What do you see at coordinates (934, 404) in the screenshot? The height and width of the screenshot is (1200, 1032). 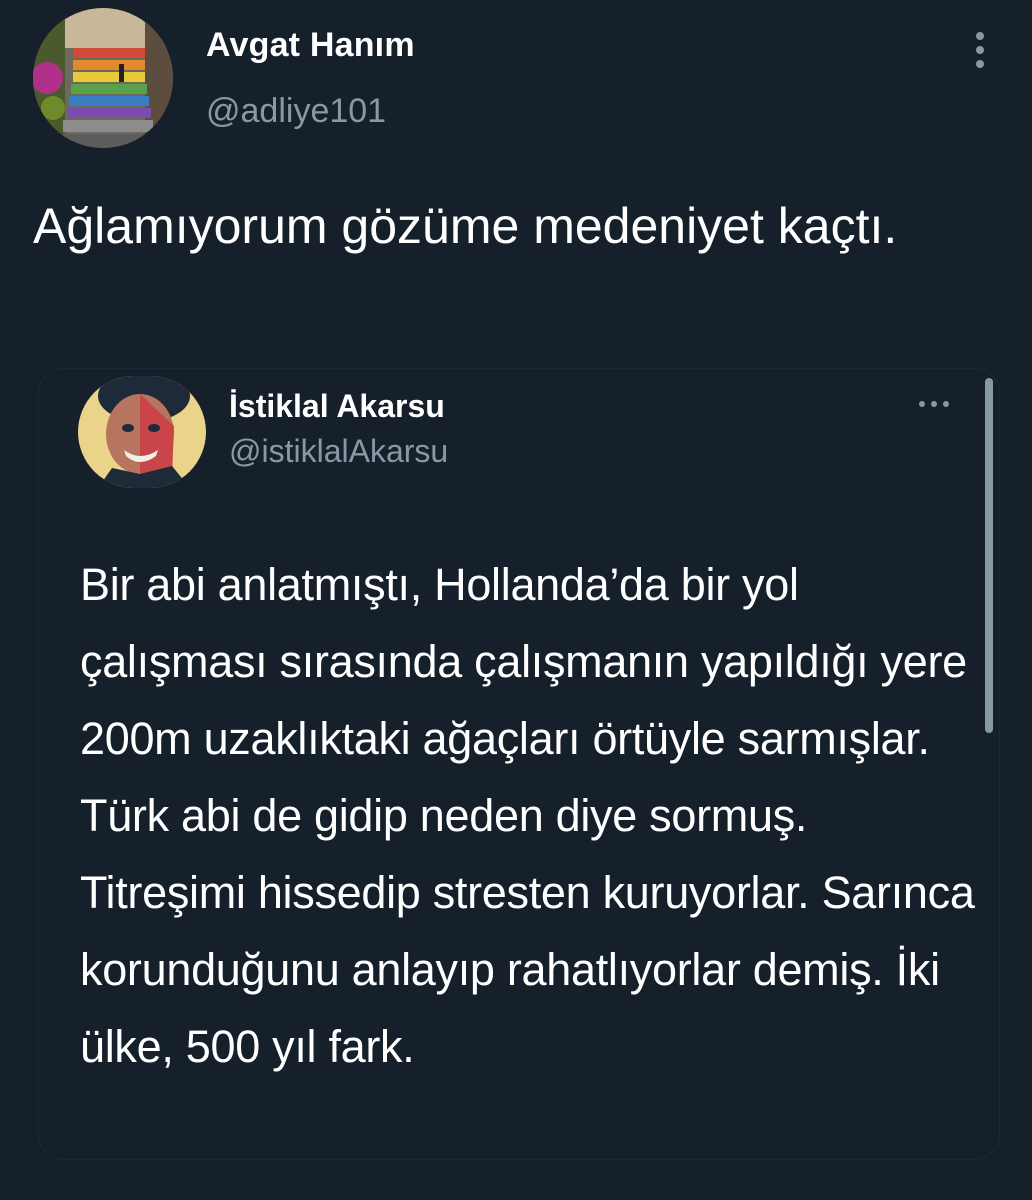 I see `more-horizontal-icon` at bounding box center [934, 404].